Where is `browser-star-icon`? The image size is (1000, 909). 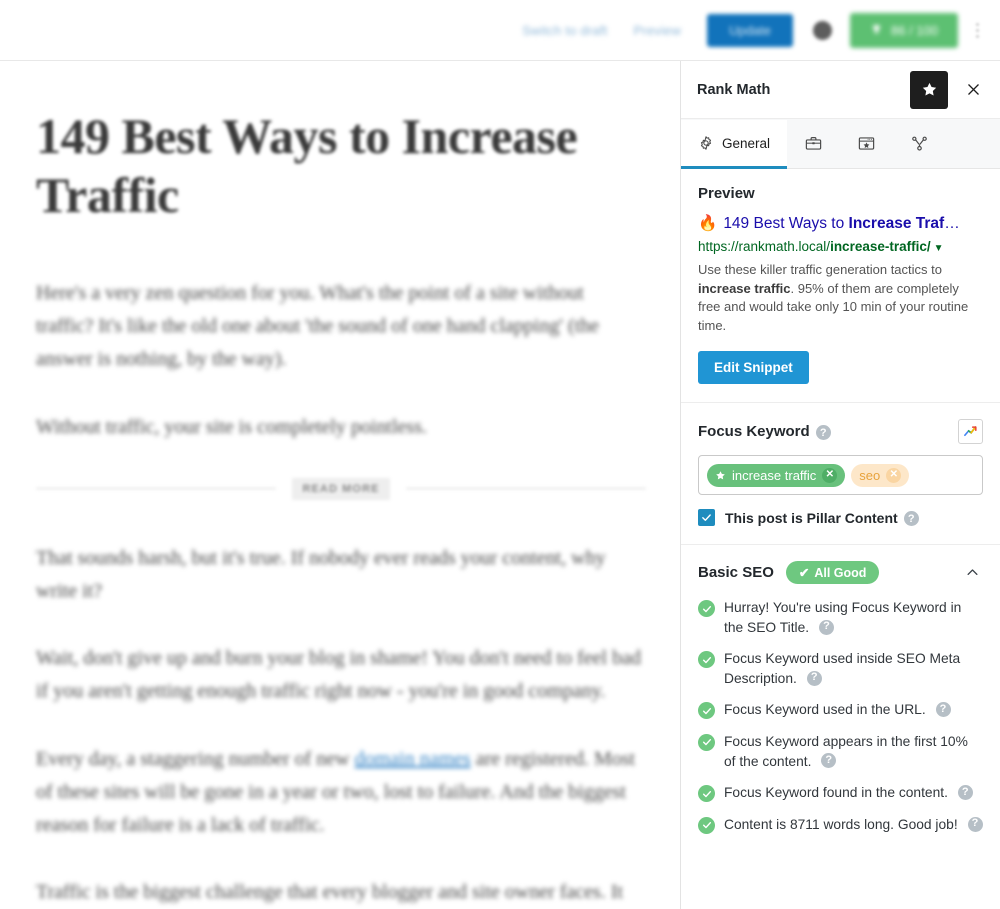
browser-star-icon is located at coordinates (866, 143).